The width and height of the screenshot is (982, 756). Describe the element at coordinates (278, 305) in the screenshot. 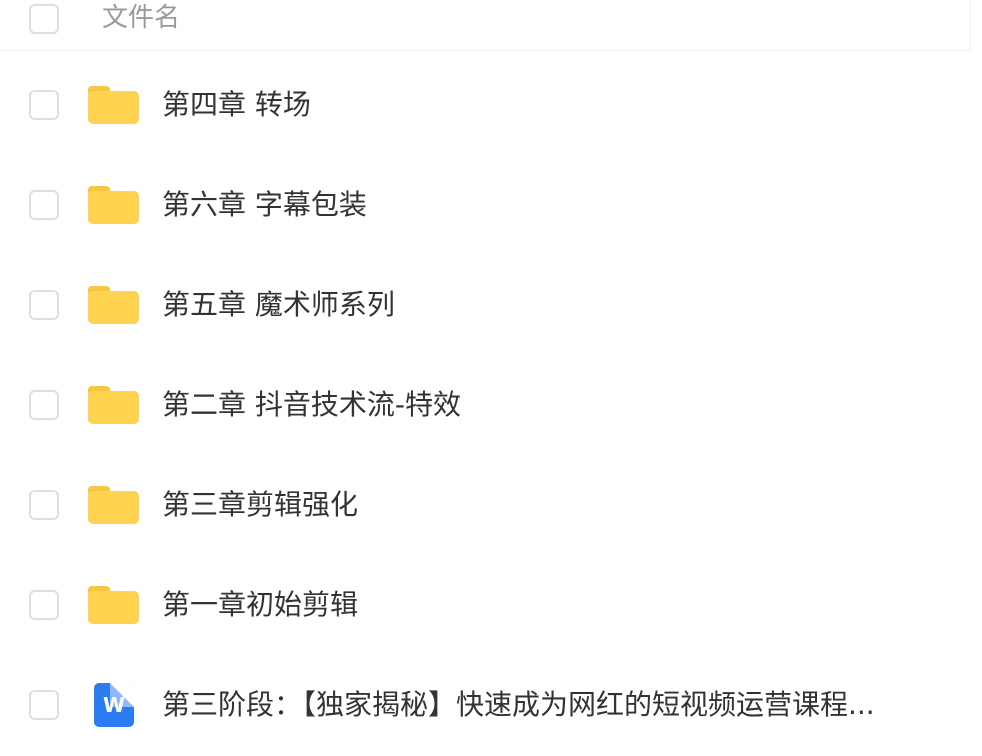

I see `file-name: 第五章 魔术师系列` at that location.